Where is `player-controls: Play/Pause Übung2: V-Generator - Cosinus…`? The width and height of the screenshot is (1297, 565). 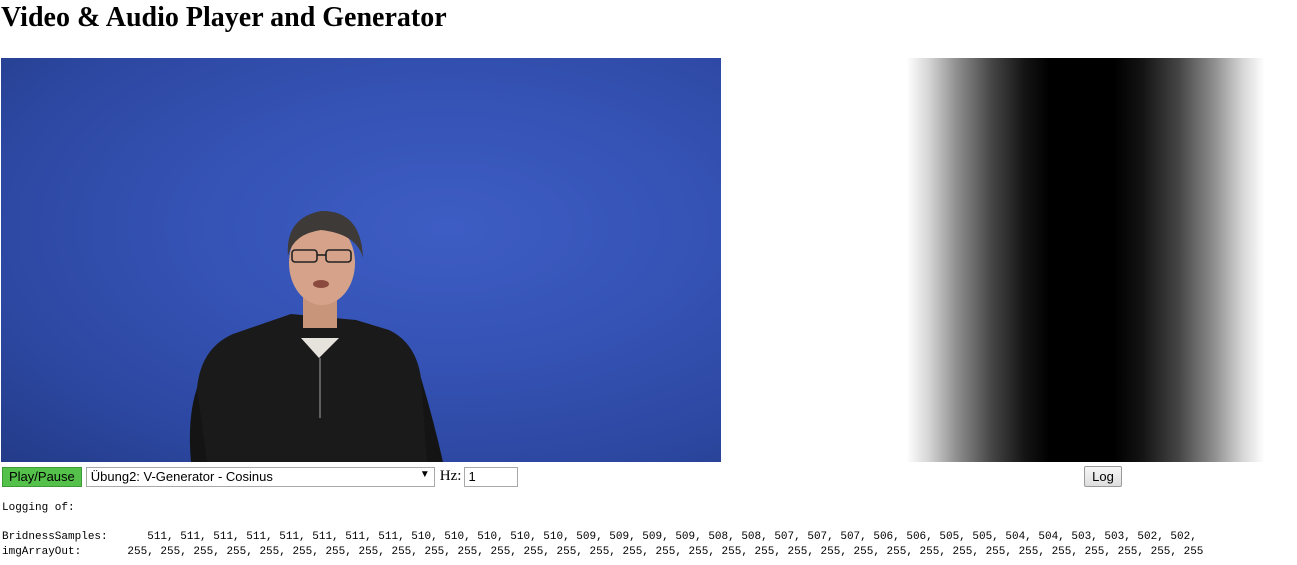
player-controls: Play/Pause Übung2: V-Generator - Cosinus… is located at coordinates (260, 476).